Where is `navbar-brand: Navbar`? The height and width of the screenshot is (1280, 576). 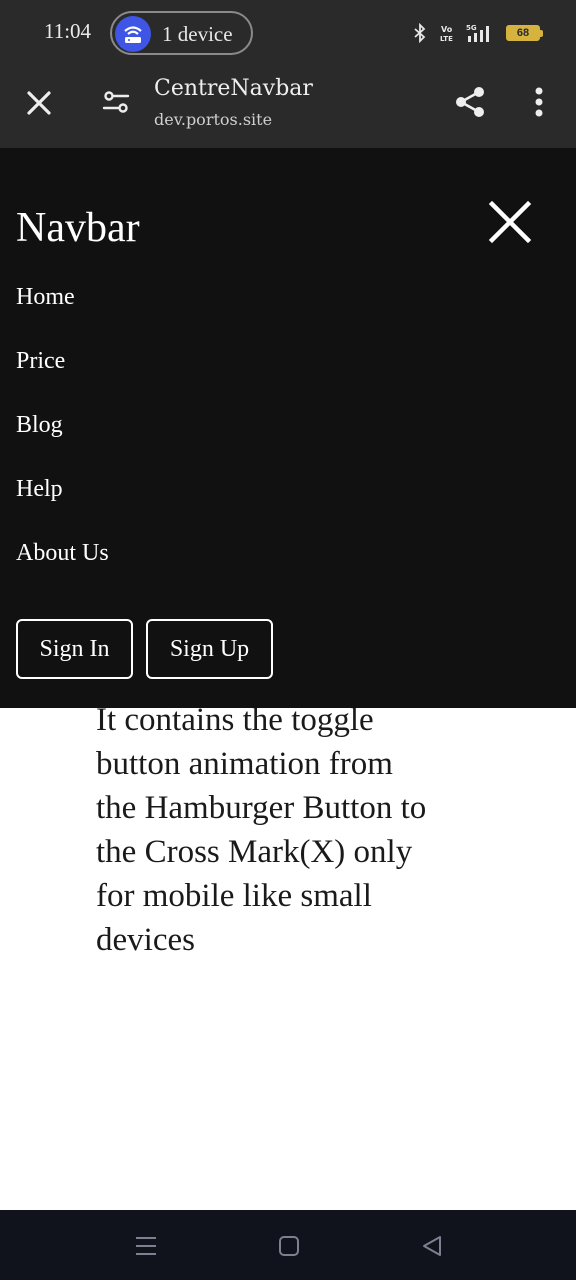
navbar-brand: Navbar is located at coordinates (78, 228).